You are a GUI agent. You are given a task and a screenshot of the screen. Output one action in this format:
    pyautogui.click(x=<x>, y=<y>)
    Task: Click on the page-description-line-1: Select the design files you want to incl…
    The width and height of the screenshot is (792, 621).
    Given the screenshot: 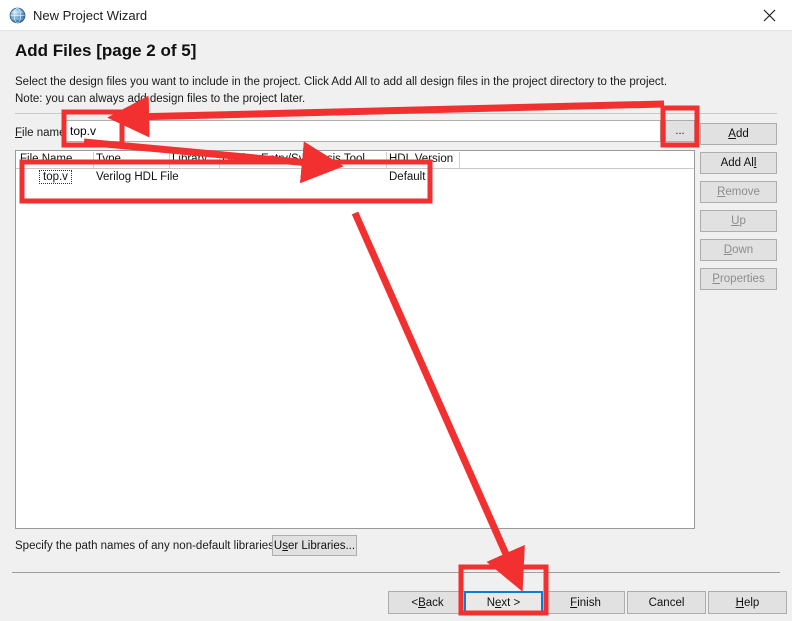 What is the action you would take?
    pyautogui.click(x=341, y=82)
    